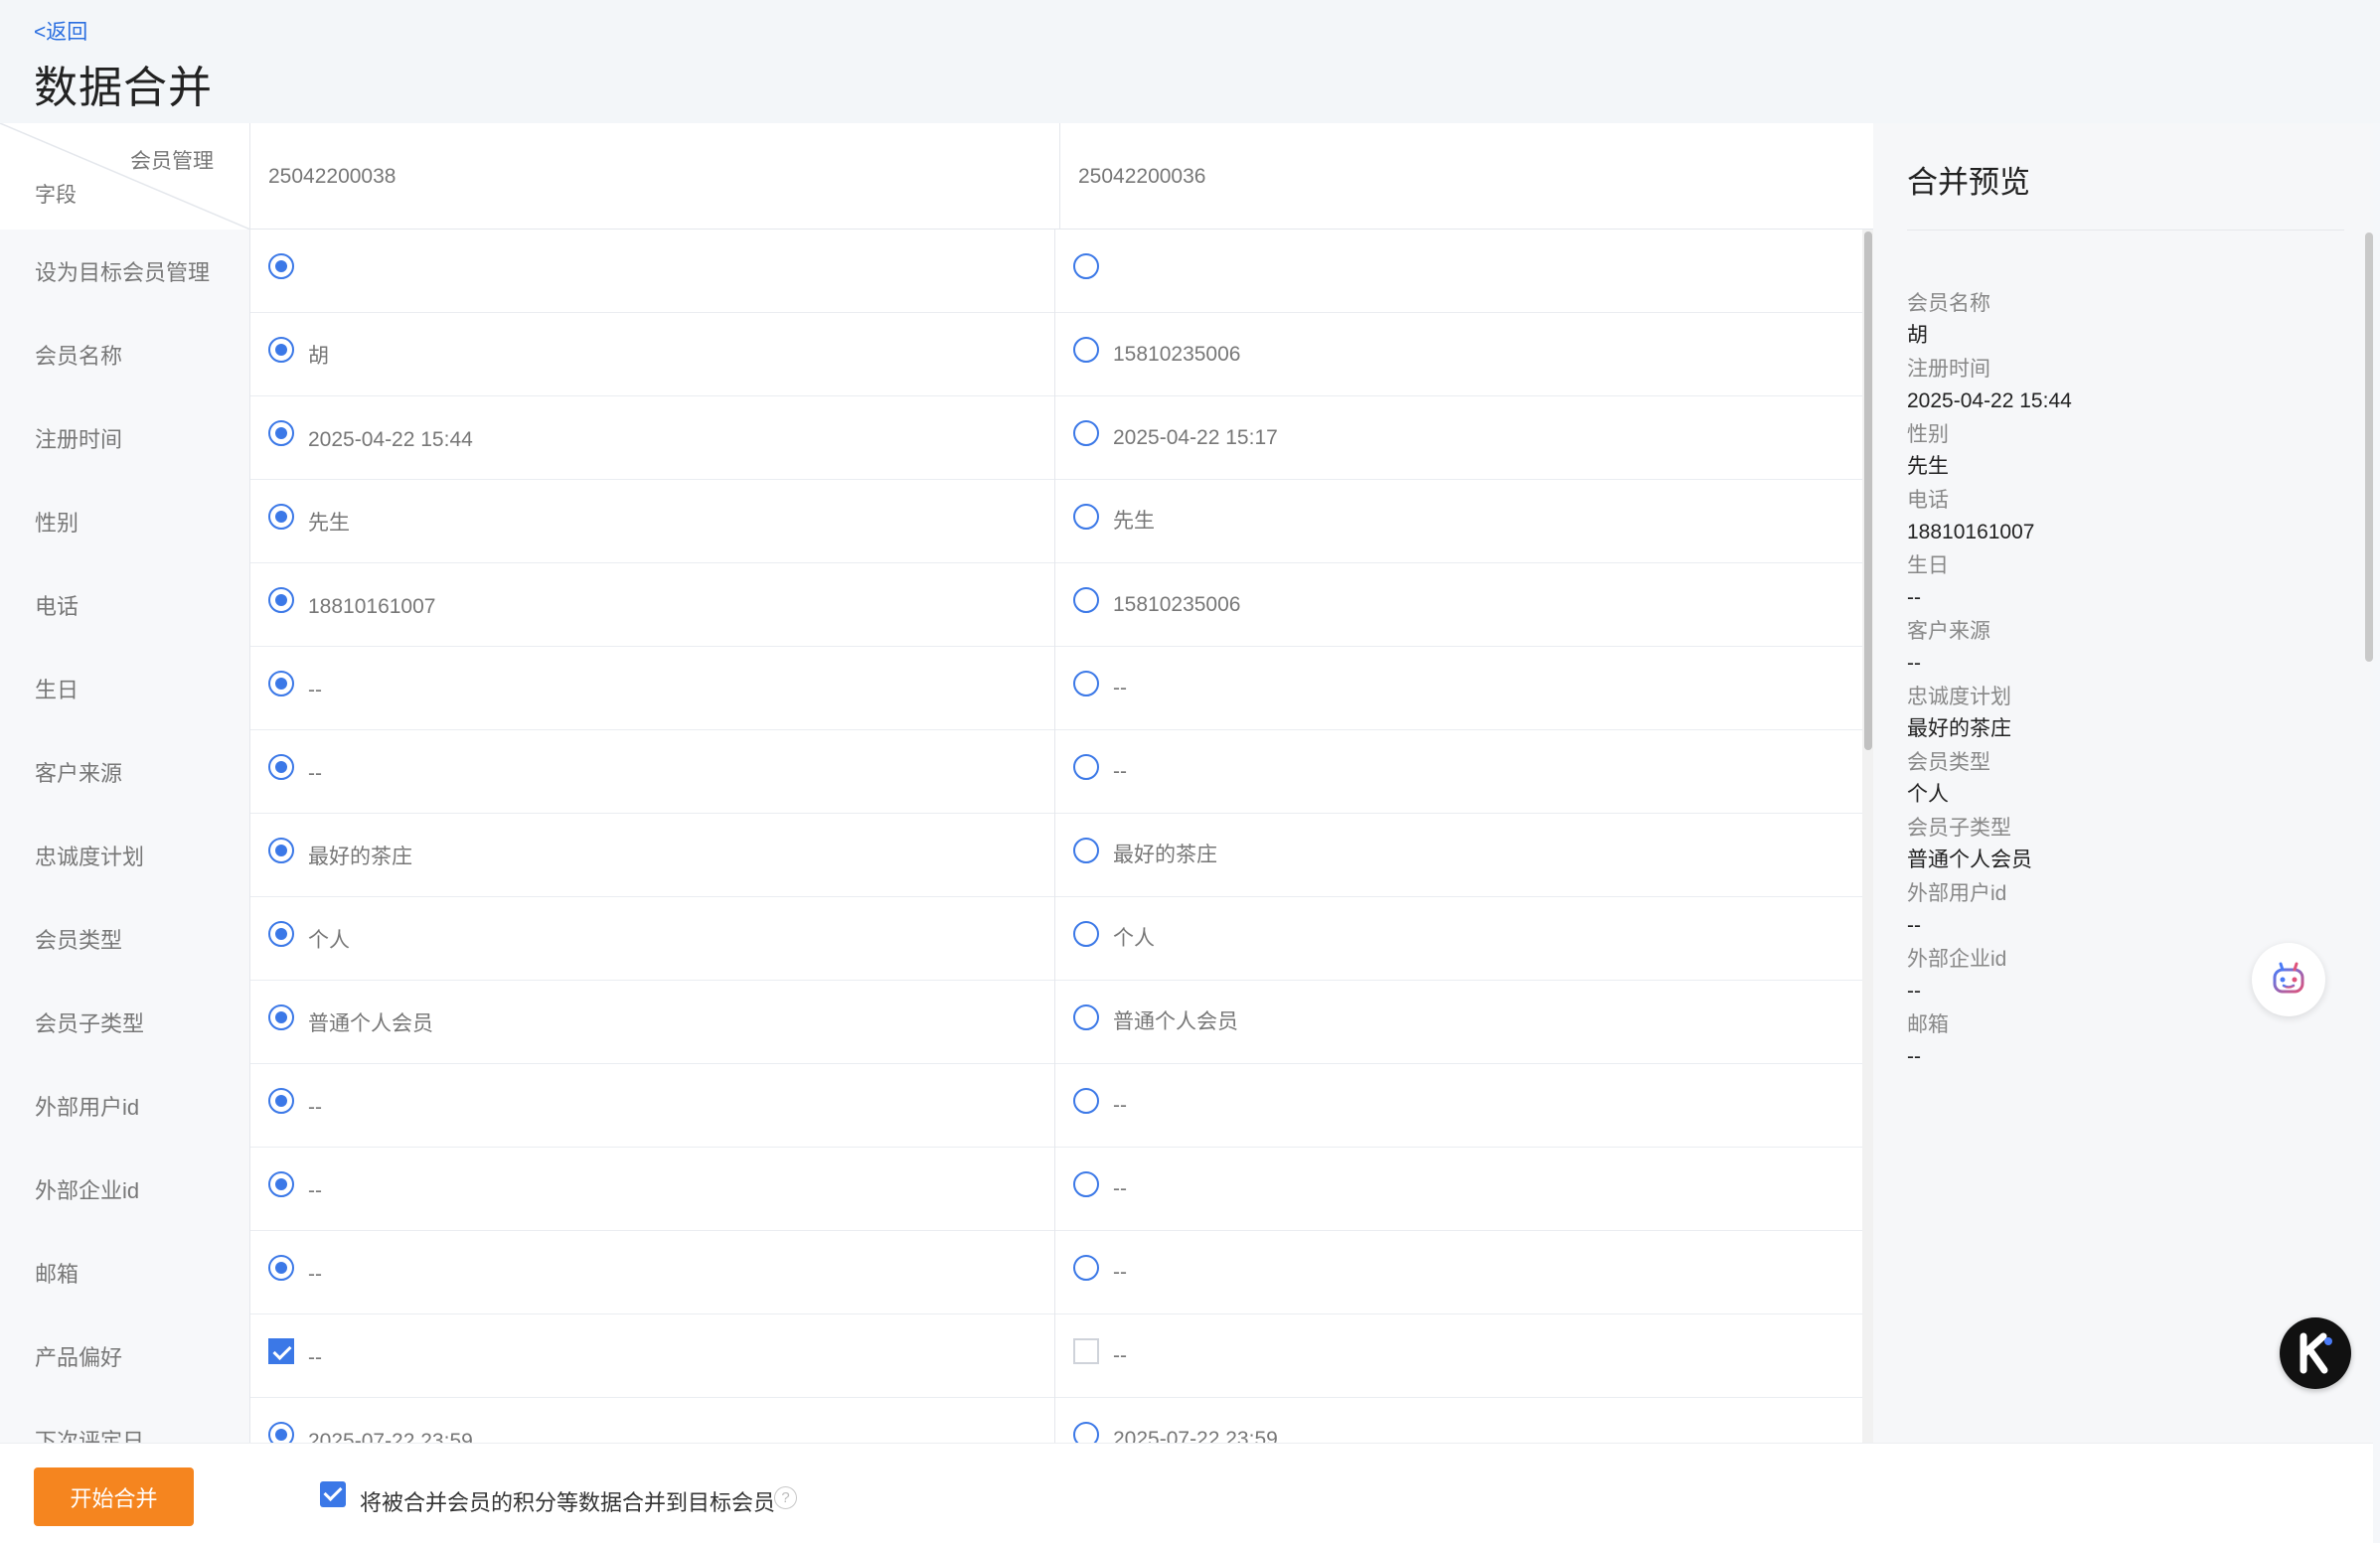 This screenshot has width=2380, height=1543. Describe the element at coordinates (125, 438) in the screenshot. I see `field-label: 注册时间` at that location.